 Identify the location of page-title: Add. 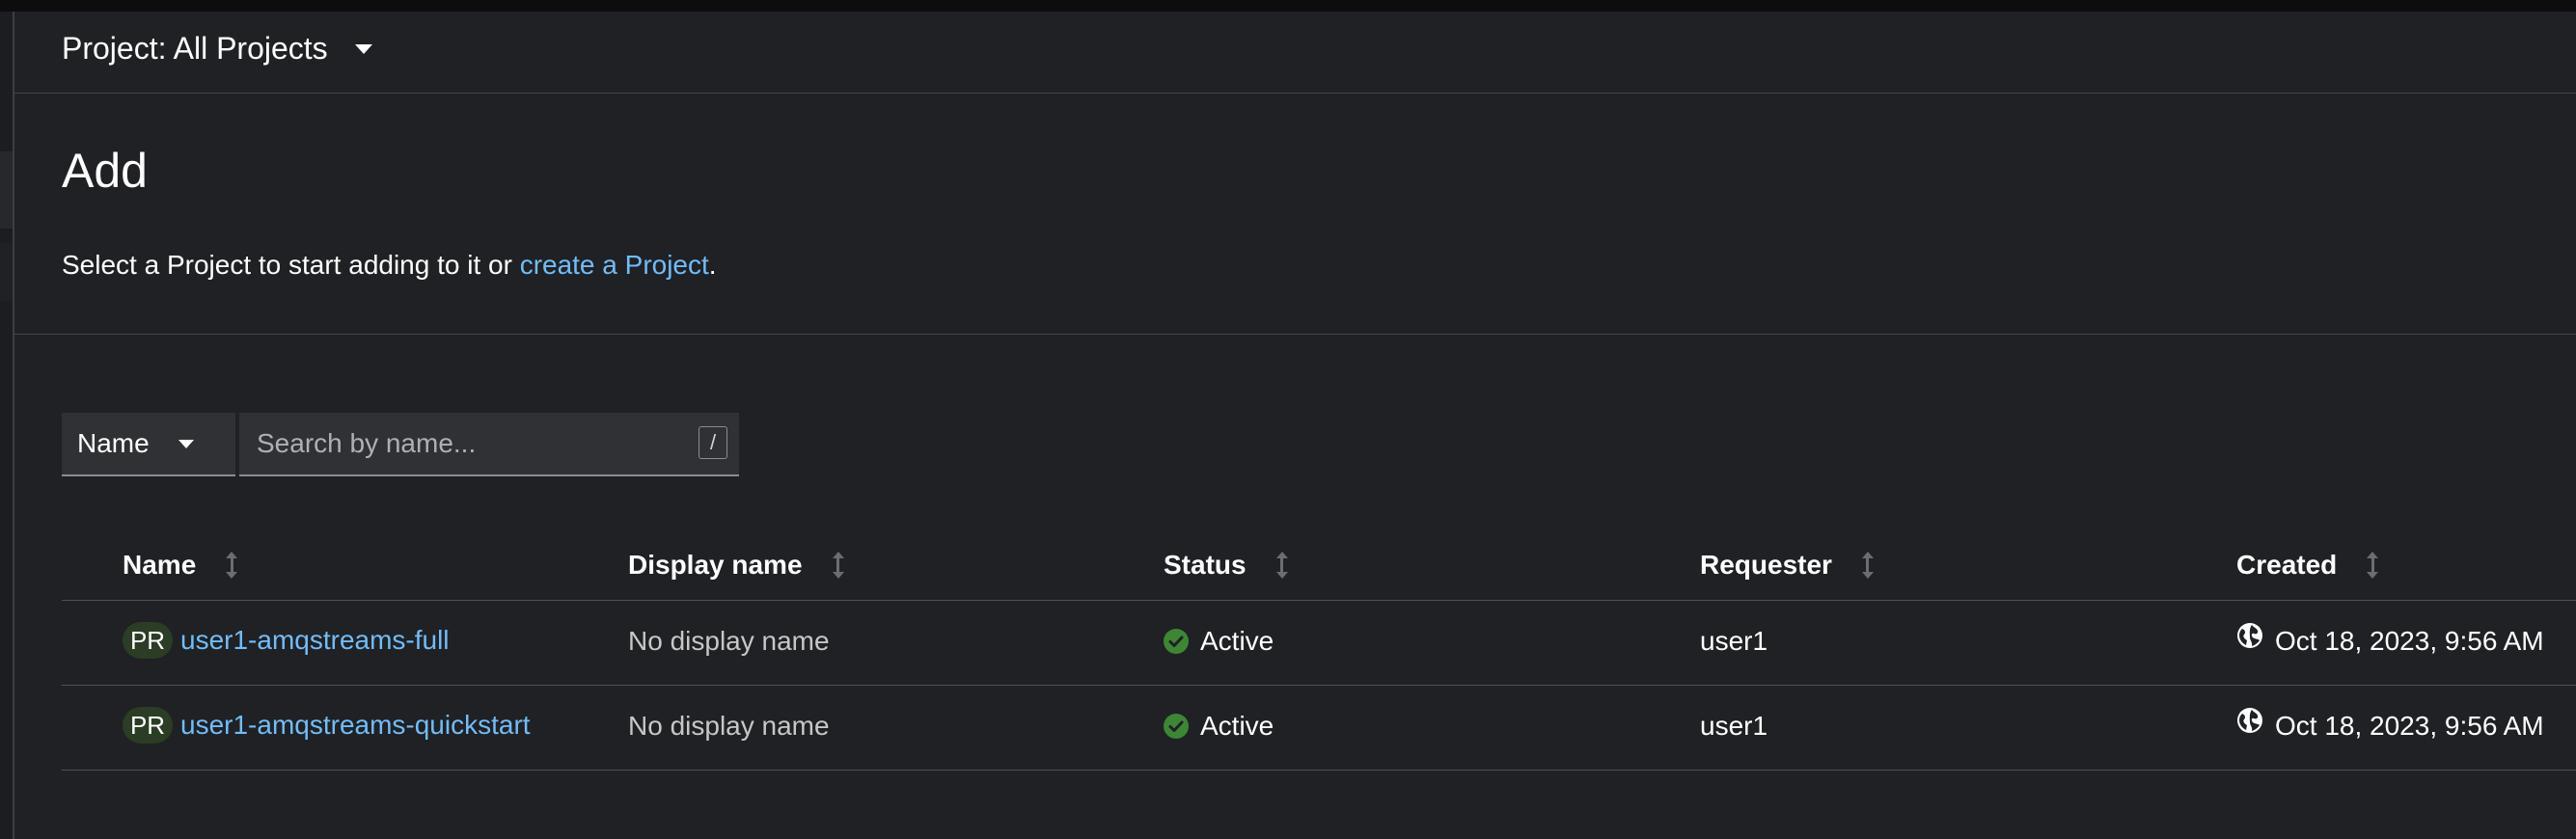
(105, 171).